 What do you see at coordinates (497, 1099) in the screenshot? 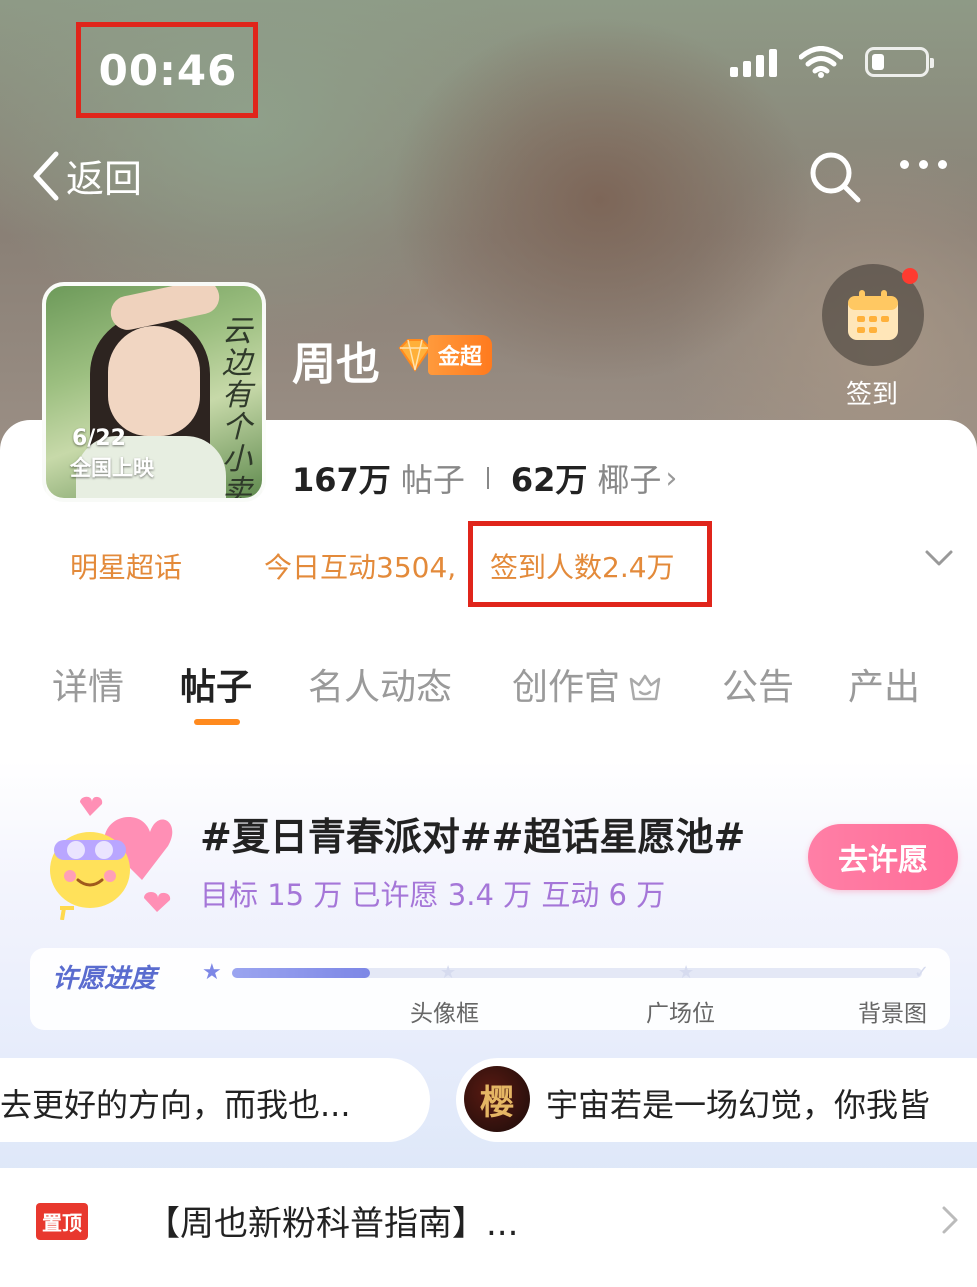
I see `avatar: 樱` at bounding box center [497, 1099].